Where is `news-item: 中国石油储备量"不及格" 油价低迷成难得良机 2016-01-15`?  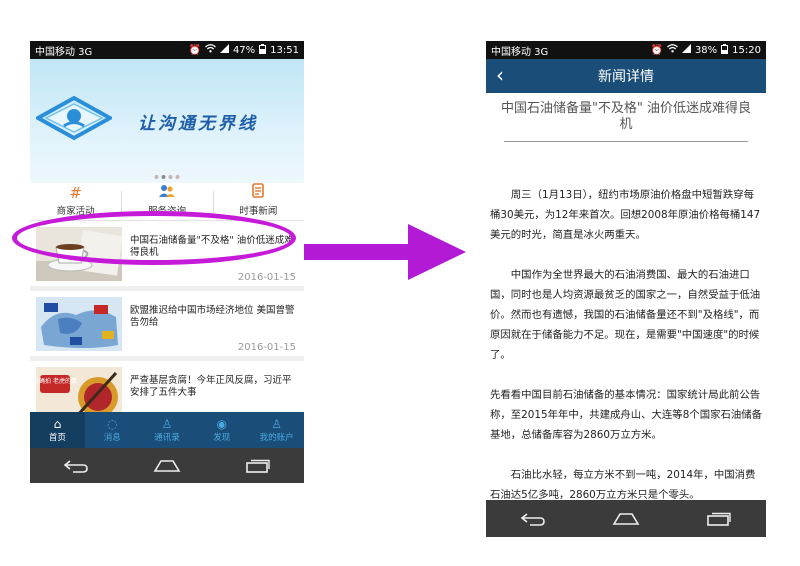 news-item: 中国石油储备量"不及格" 油价低迷成难得良机 2016-01-15 is located at coordinates (167, 256).